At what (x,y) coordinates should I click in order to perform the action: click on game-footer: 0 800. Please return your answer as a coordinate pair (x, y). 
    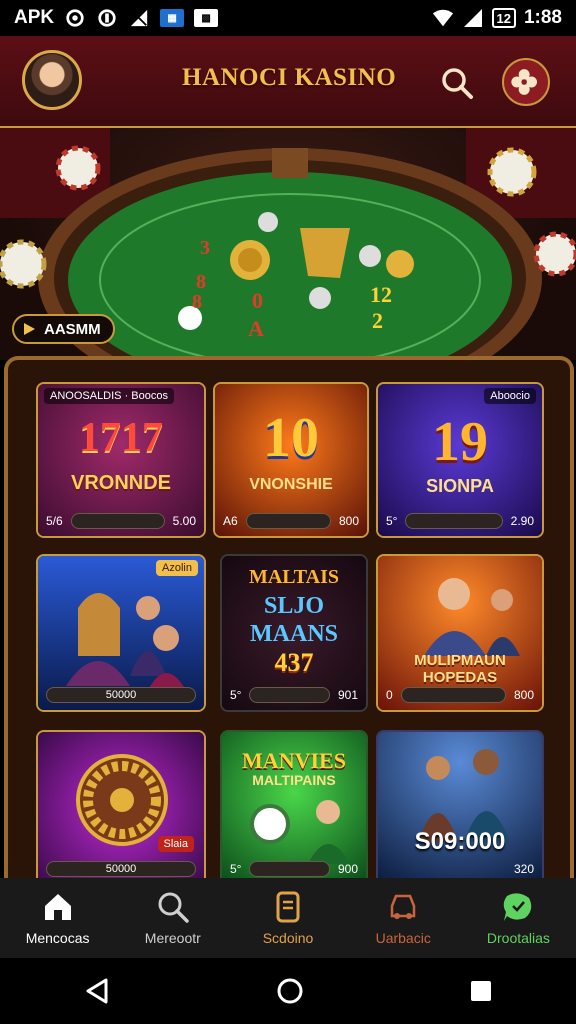
    Looking at the image, I should click on (460, 695).